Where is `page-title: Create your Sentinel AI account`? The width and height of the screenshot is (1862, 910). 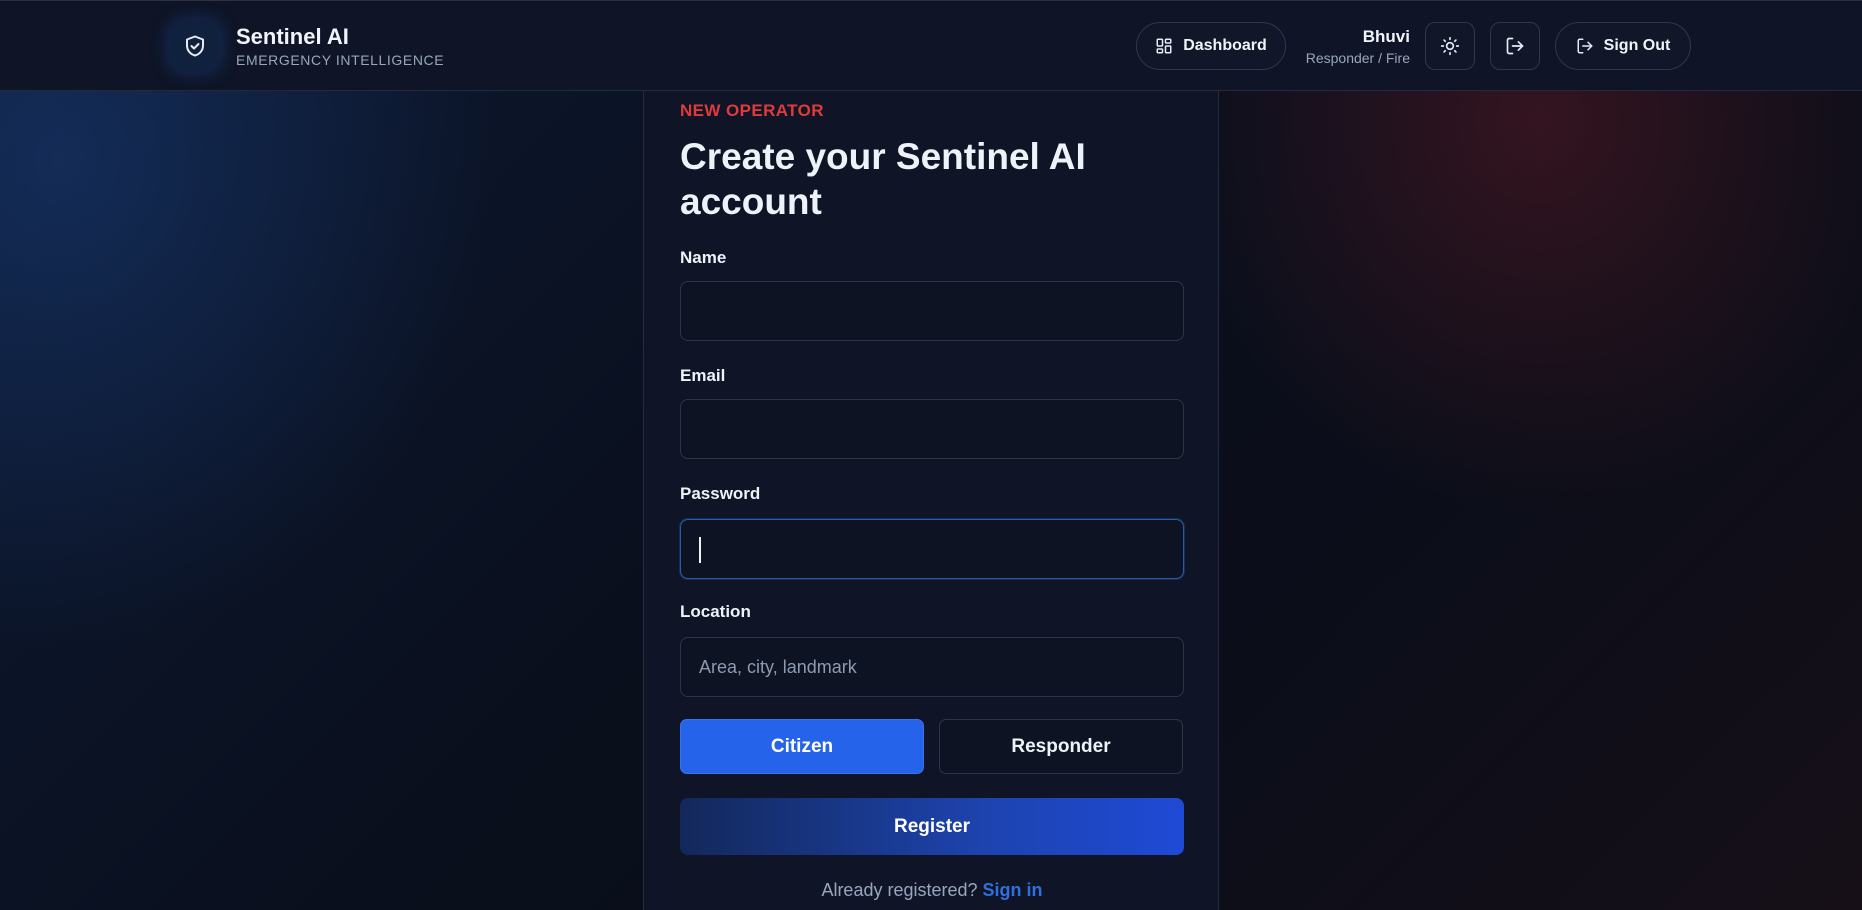 page-title: Create your Sentinel AI account is located at coordinates (883, 179).